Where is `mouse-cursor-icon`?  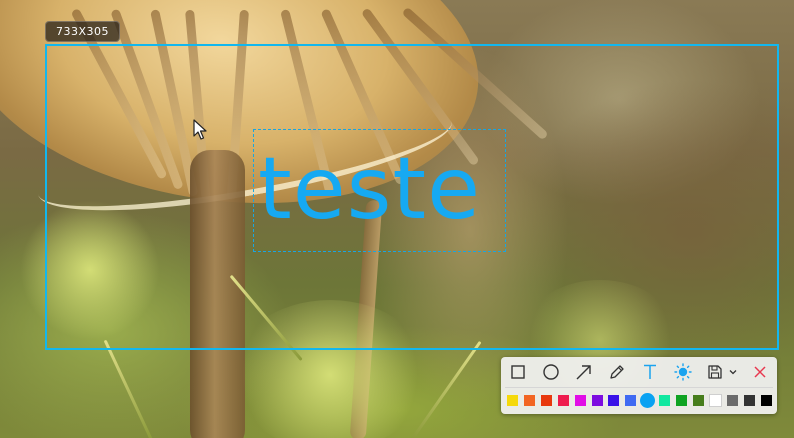 mouse-cursor-icon is located at coordinates (200, 129).